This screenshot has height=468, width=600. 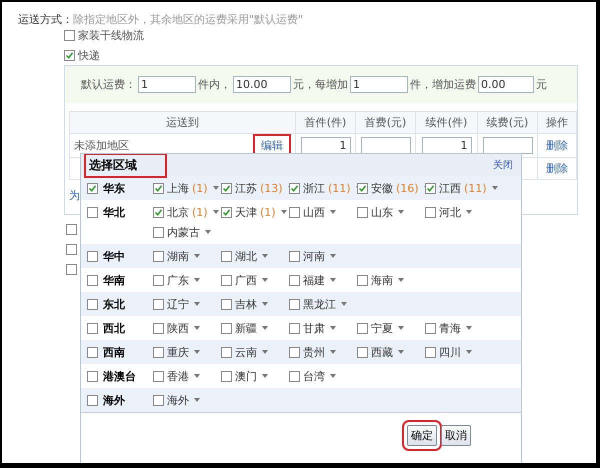 I want to click on column-header: 续费(元), so click(x=508, y=123).